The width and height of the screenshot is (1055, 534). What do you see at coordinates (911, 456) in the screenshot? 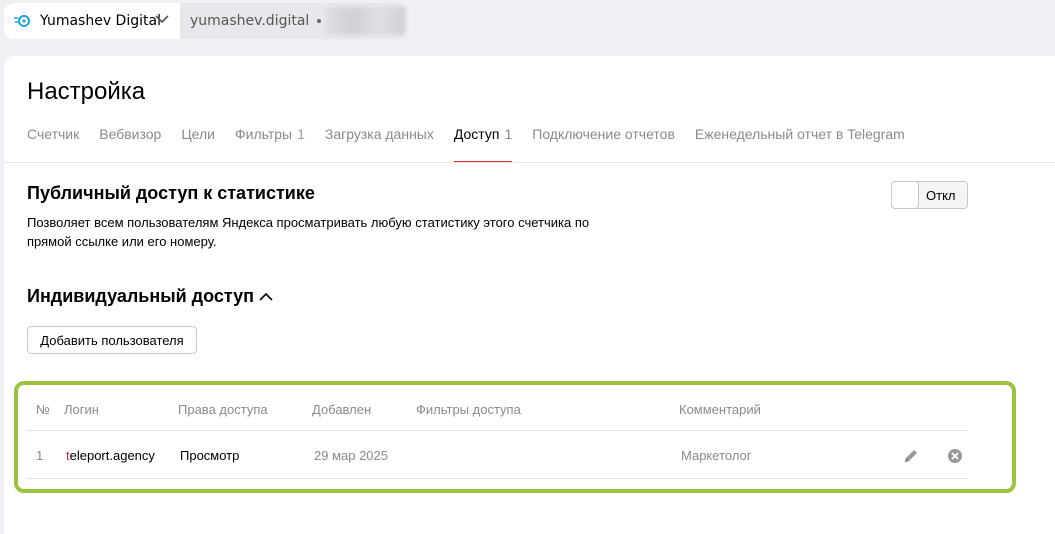
I see `pencil-icon` at bounding box center [911, 456].